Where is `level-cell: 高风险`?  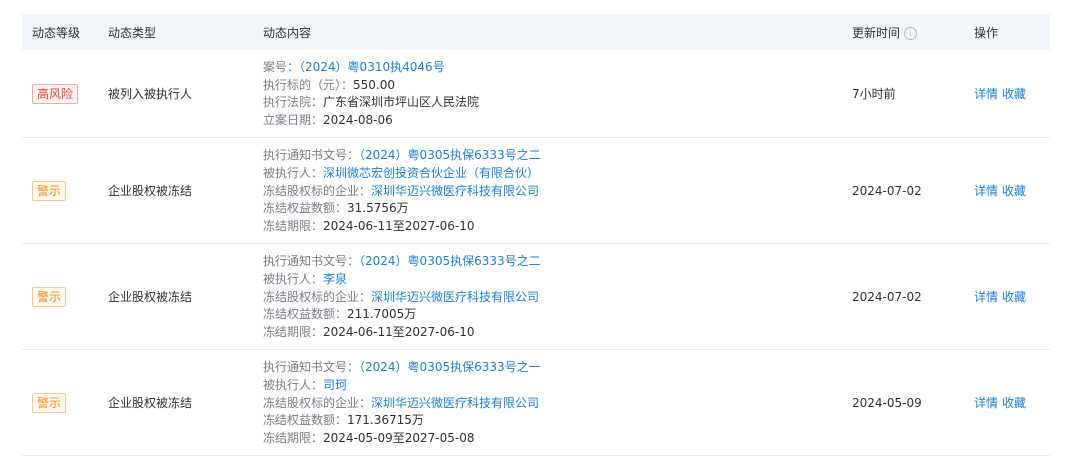
level-cell: 高风险 is located at coordinates (61, 93).